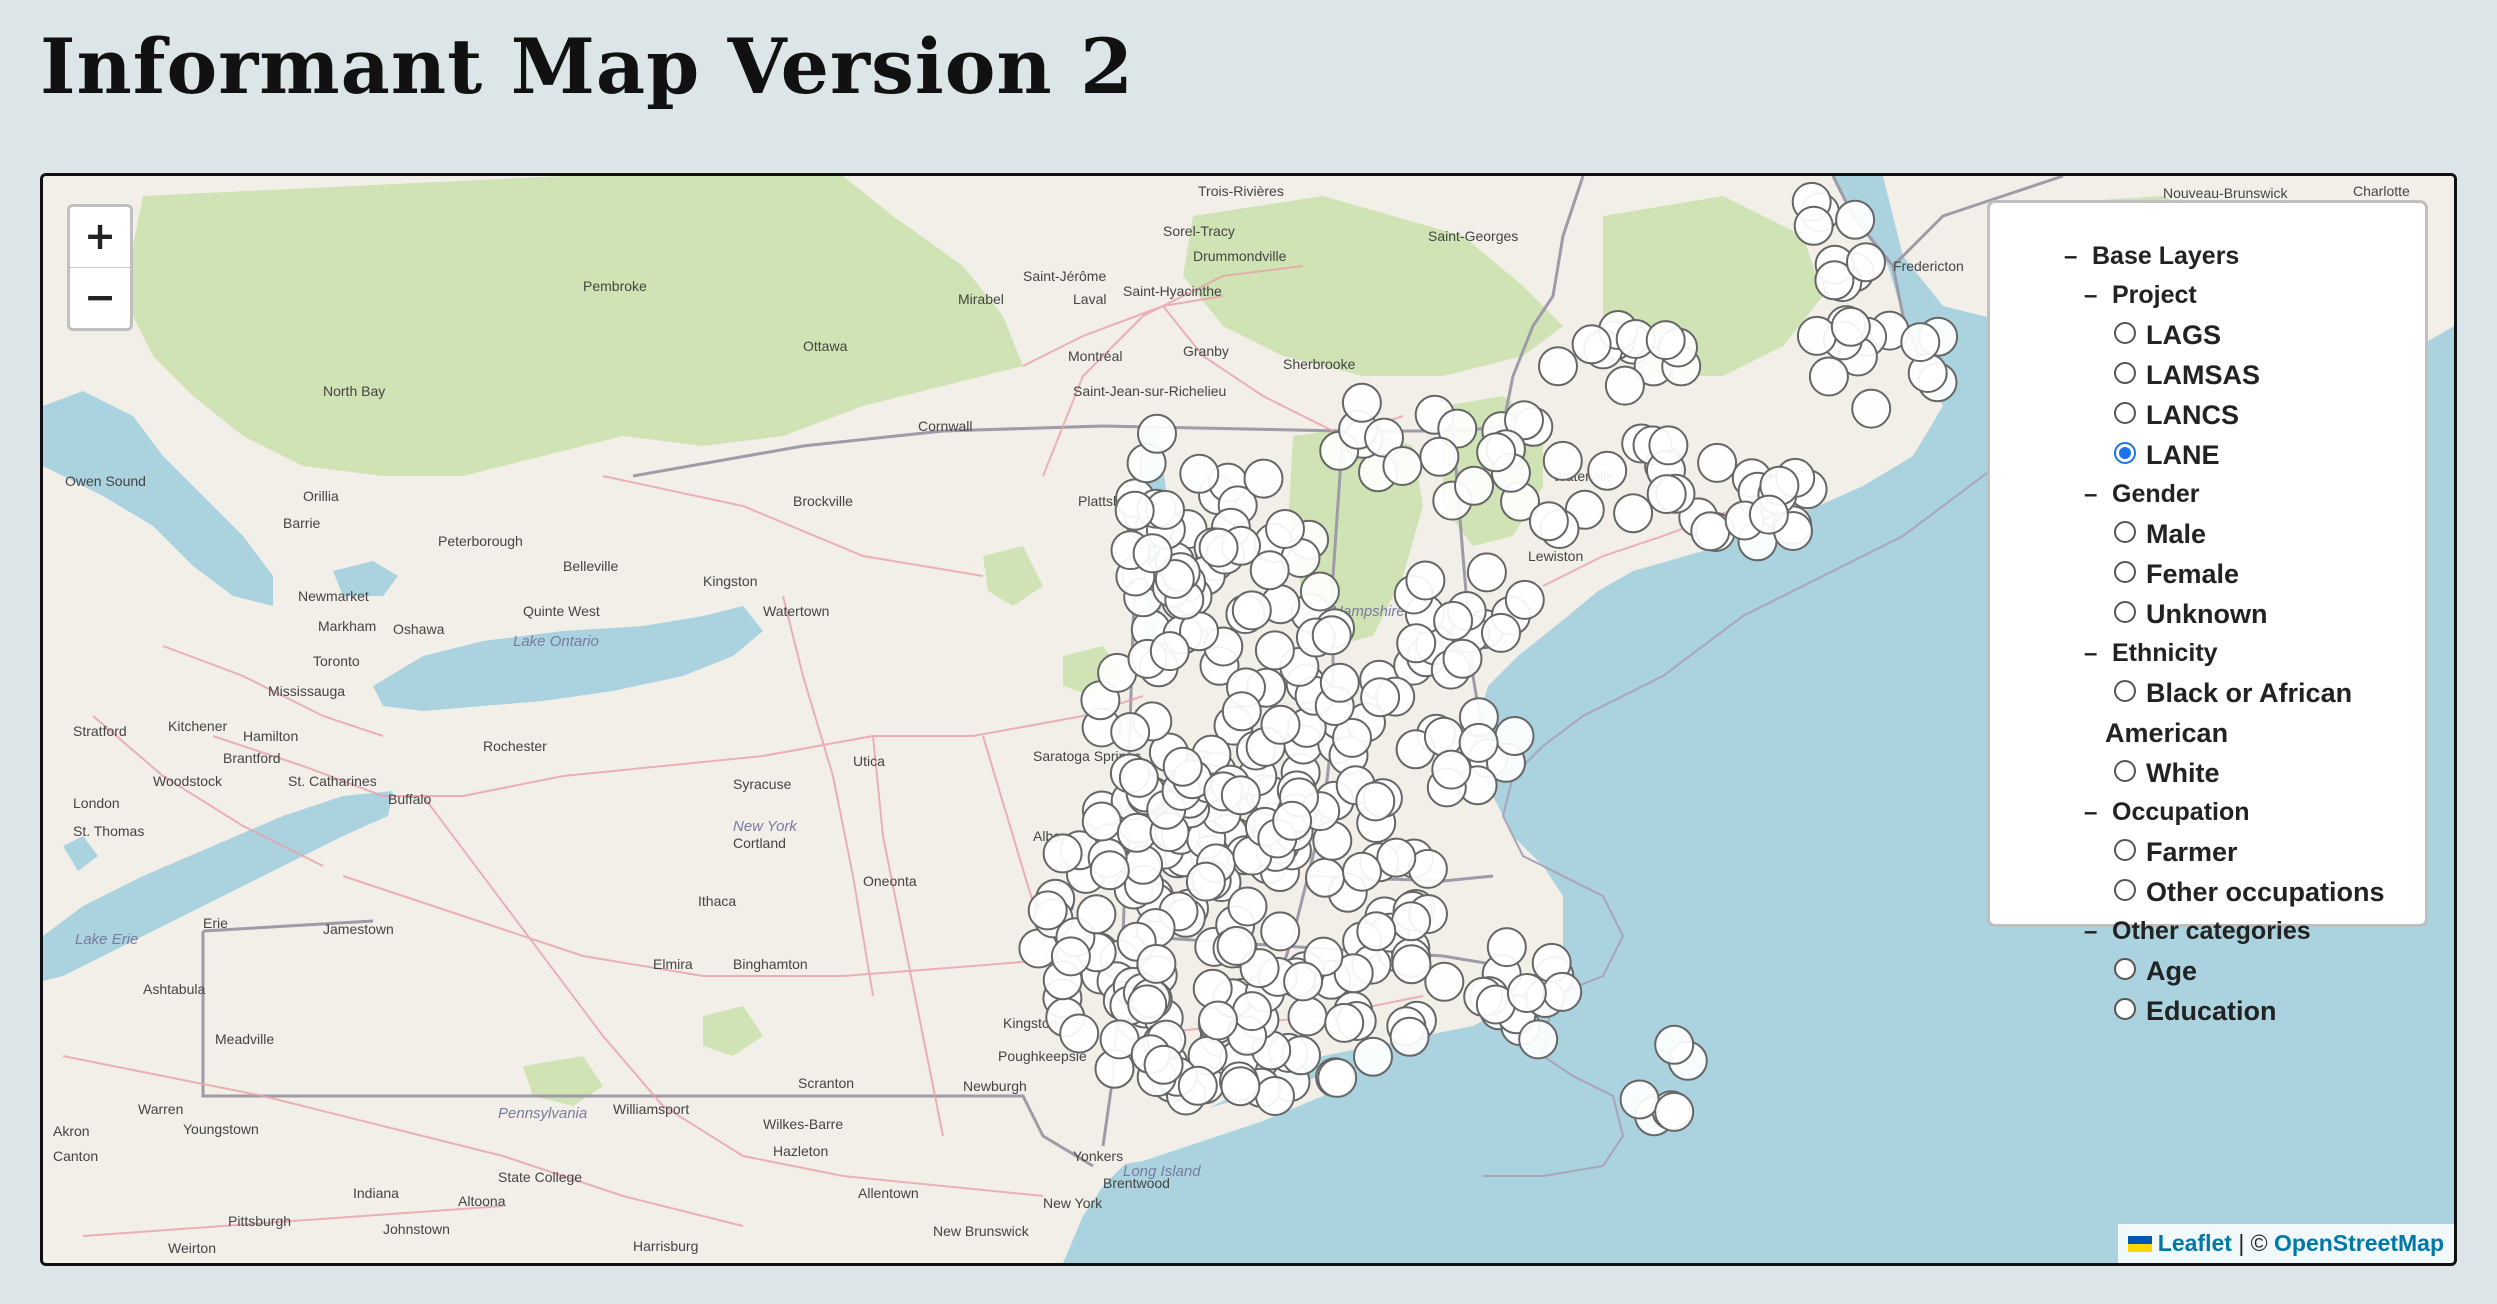 Image resolution: width=2497 pixels, height=1304 pixels. Describe the element at coordinates (100, 237) in the screenshot. I see `zoom-in-button: +` at that location.